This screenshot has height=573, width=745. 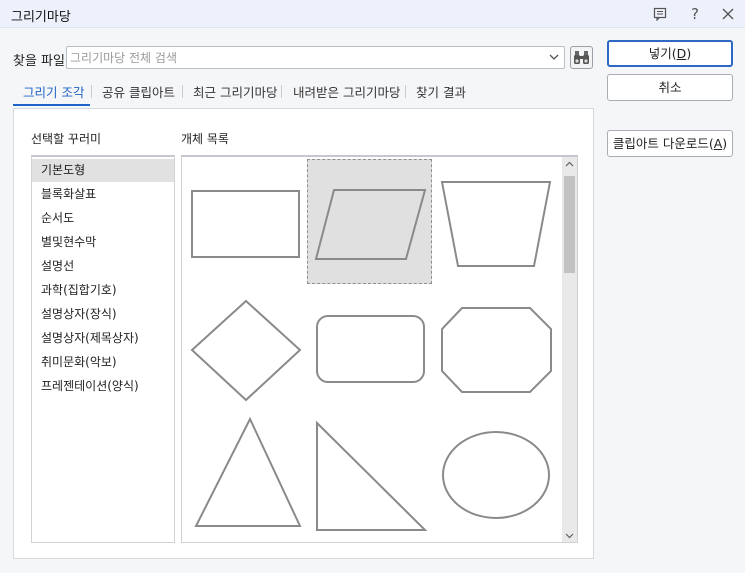 What do you see at coordinates (246, 475) in the screenshot?
I see `isosceles-triangle-shape-icon` at bounding box center [246, 475].